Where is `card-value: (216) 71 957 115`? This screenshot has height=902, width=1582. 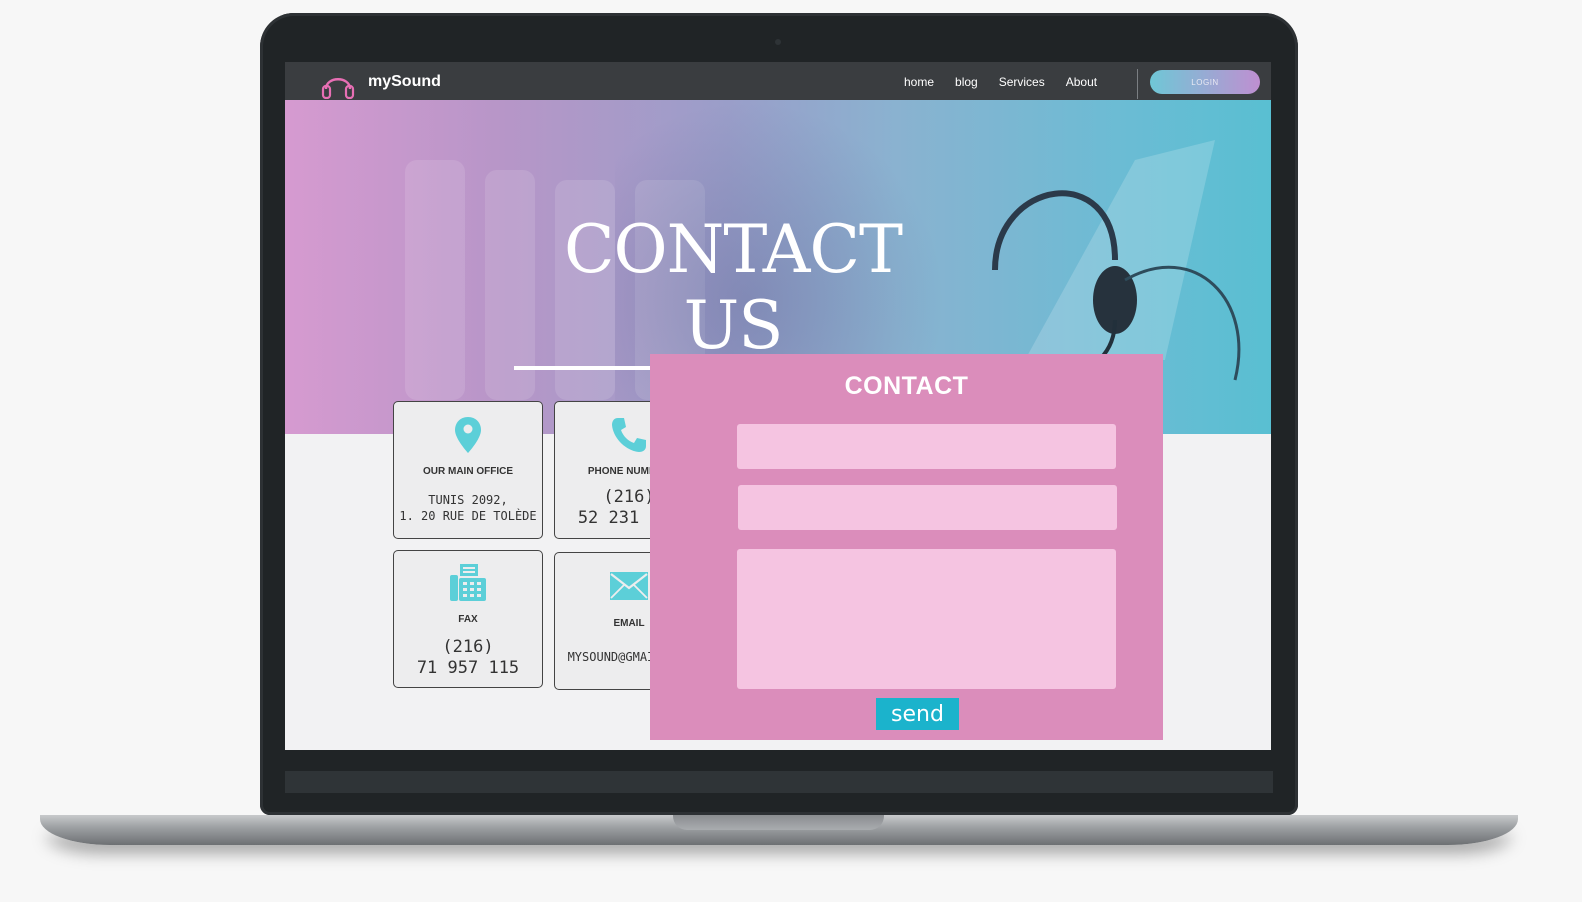
card-value: (216) 71 957 115 is located at coordinates (468, 657).